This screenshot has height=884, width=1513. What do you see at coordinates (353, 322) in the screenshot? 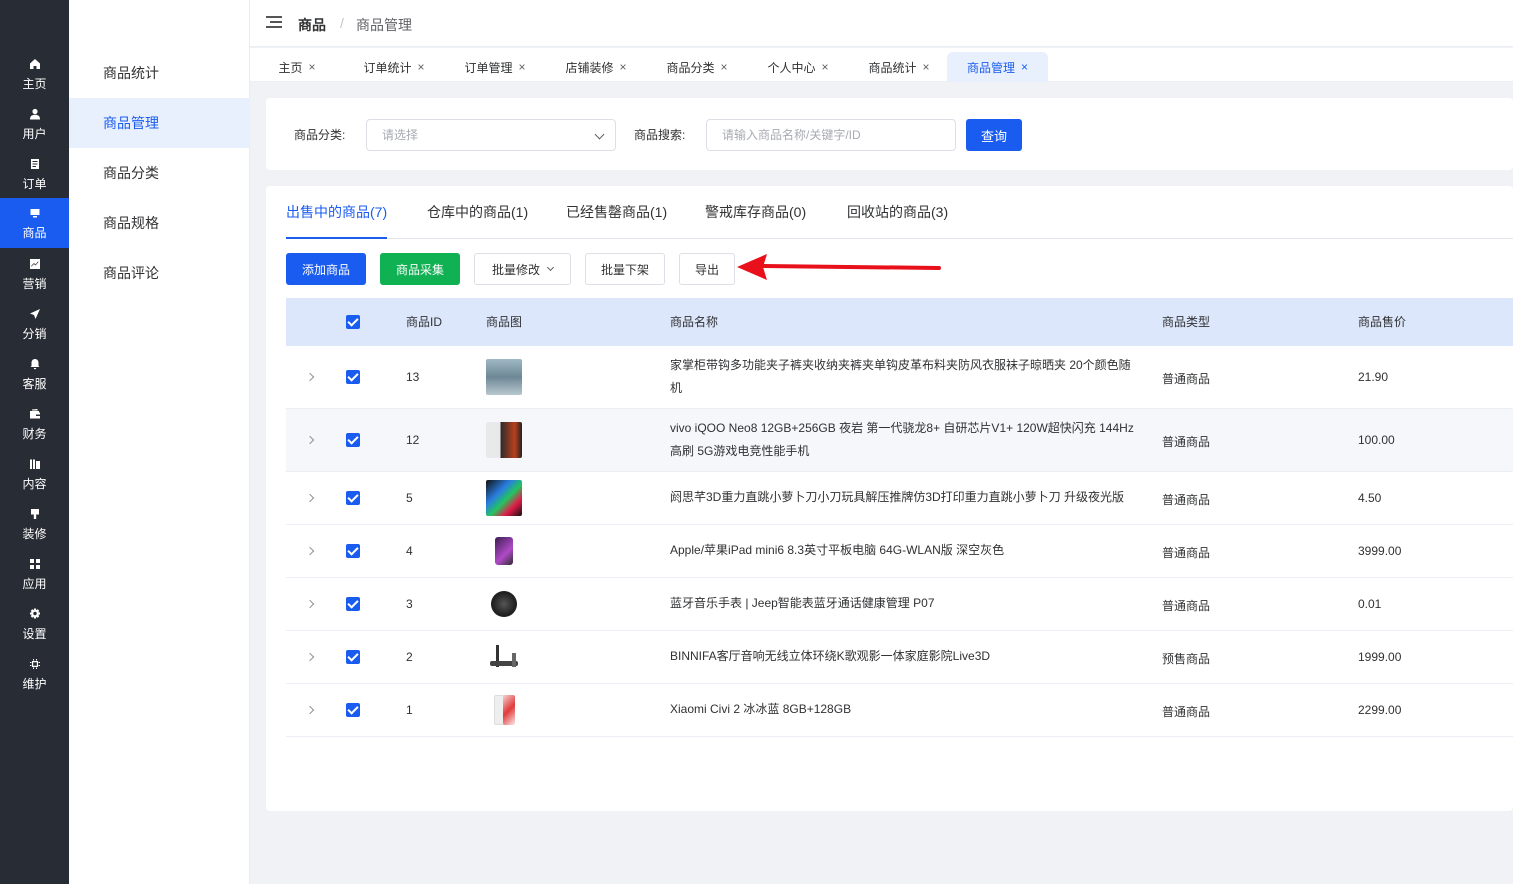
I see `select-all-checkbox` at bounding box center [353, 322].